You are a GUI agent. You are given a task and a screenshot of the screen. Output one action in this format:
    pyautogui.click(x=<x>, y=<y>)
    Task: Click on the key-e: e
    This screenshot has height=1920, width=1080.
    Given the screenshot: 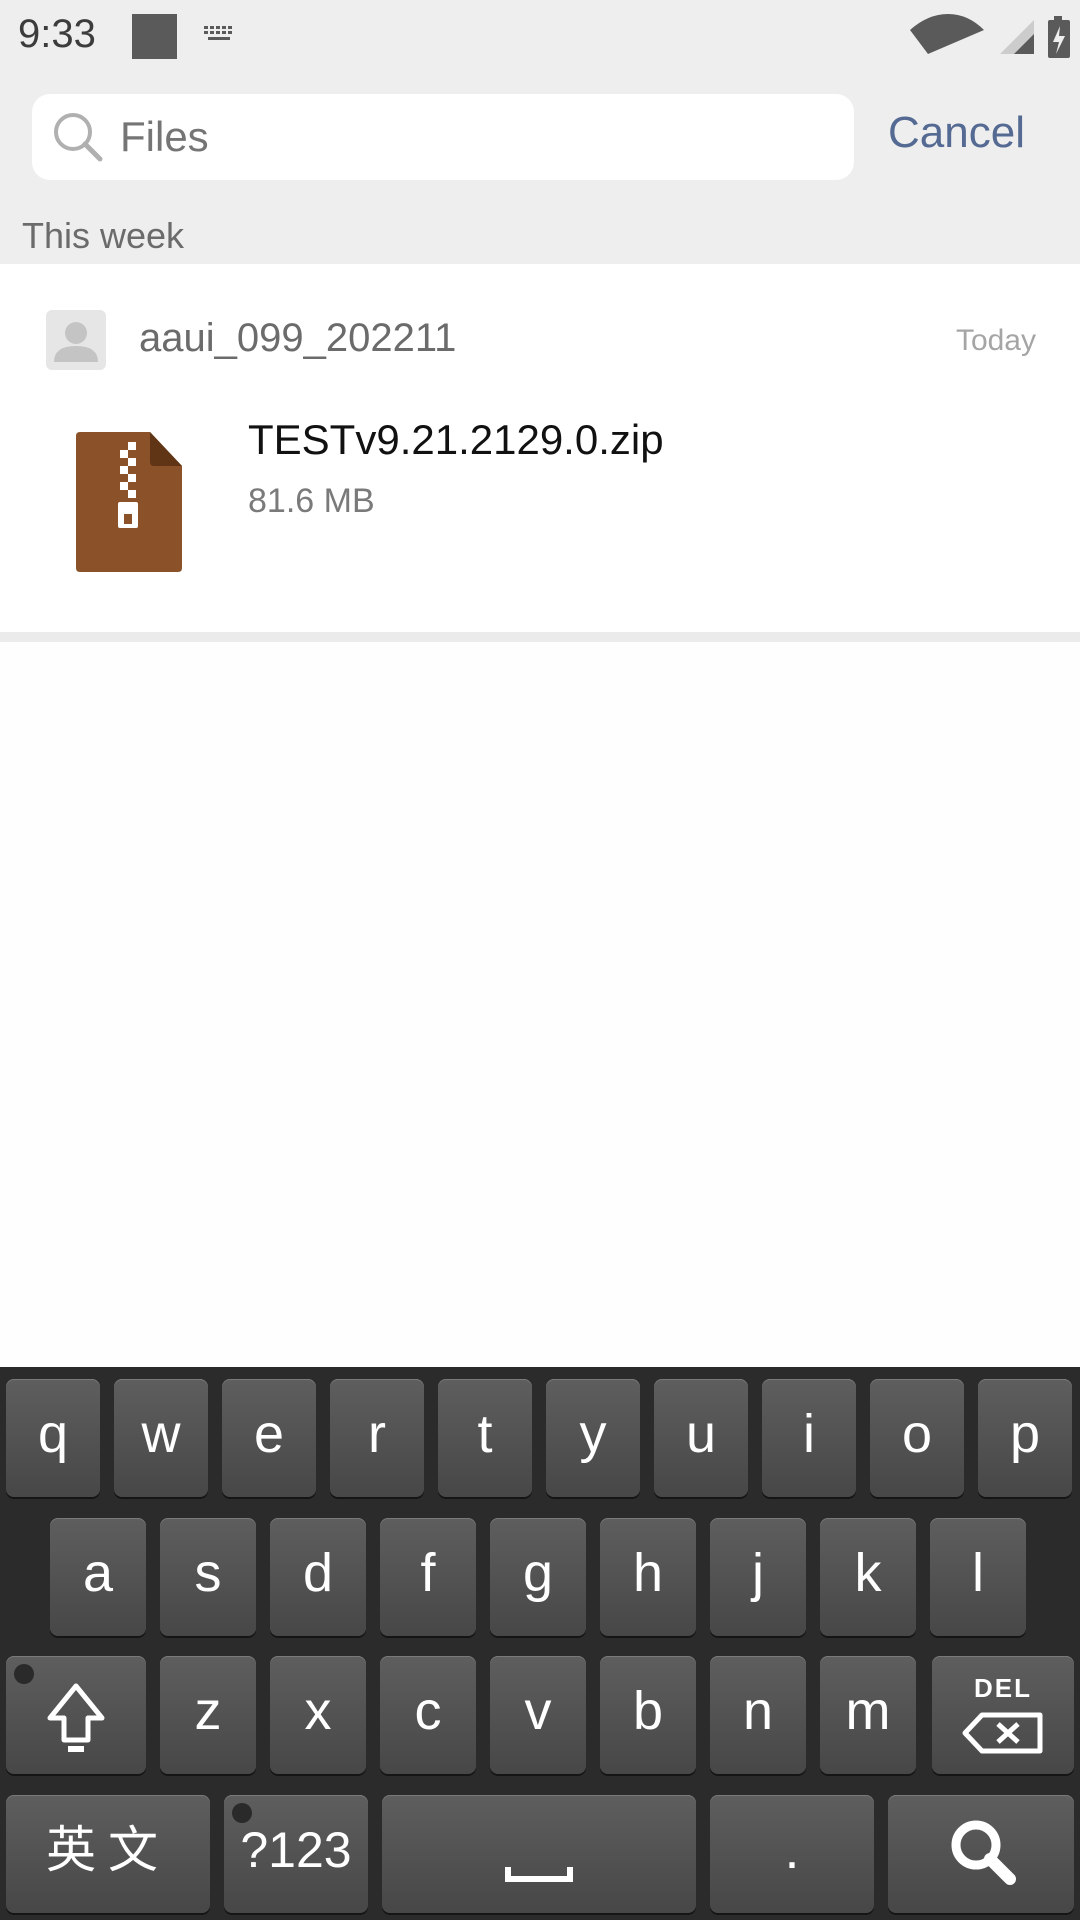 What is the action you would take?
    pyautogui.click(x=269, y=1438)
    